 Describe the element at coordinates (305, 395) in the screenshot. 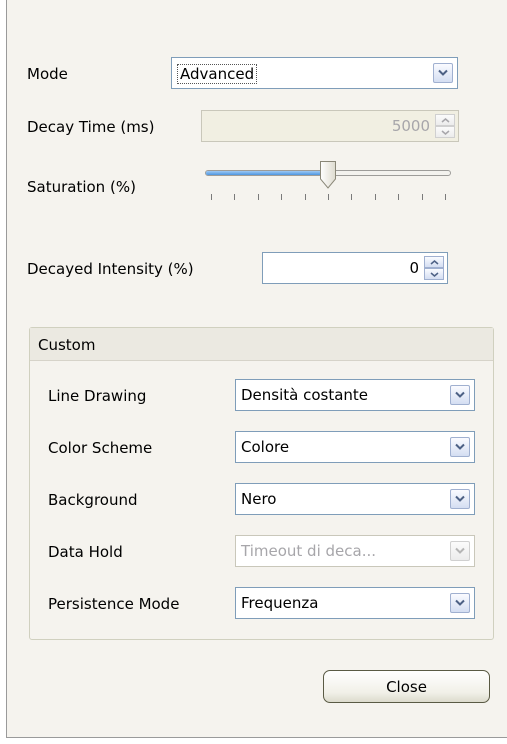

I see `line-drawing-value: Densità costante` at that location.